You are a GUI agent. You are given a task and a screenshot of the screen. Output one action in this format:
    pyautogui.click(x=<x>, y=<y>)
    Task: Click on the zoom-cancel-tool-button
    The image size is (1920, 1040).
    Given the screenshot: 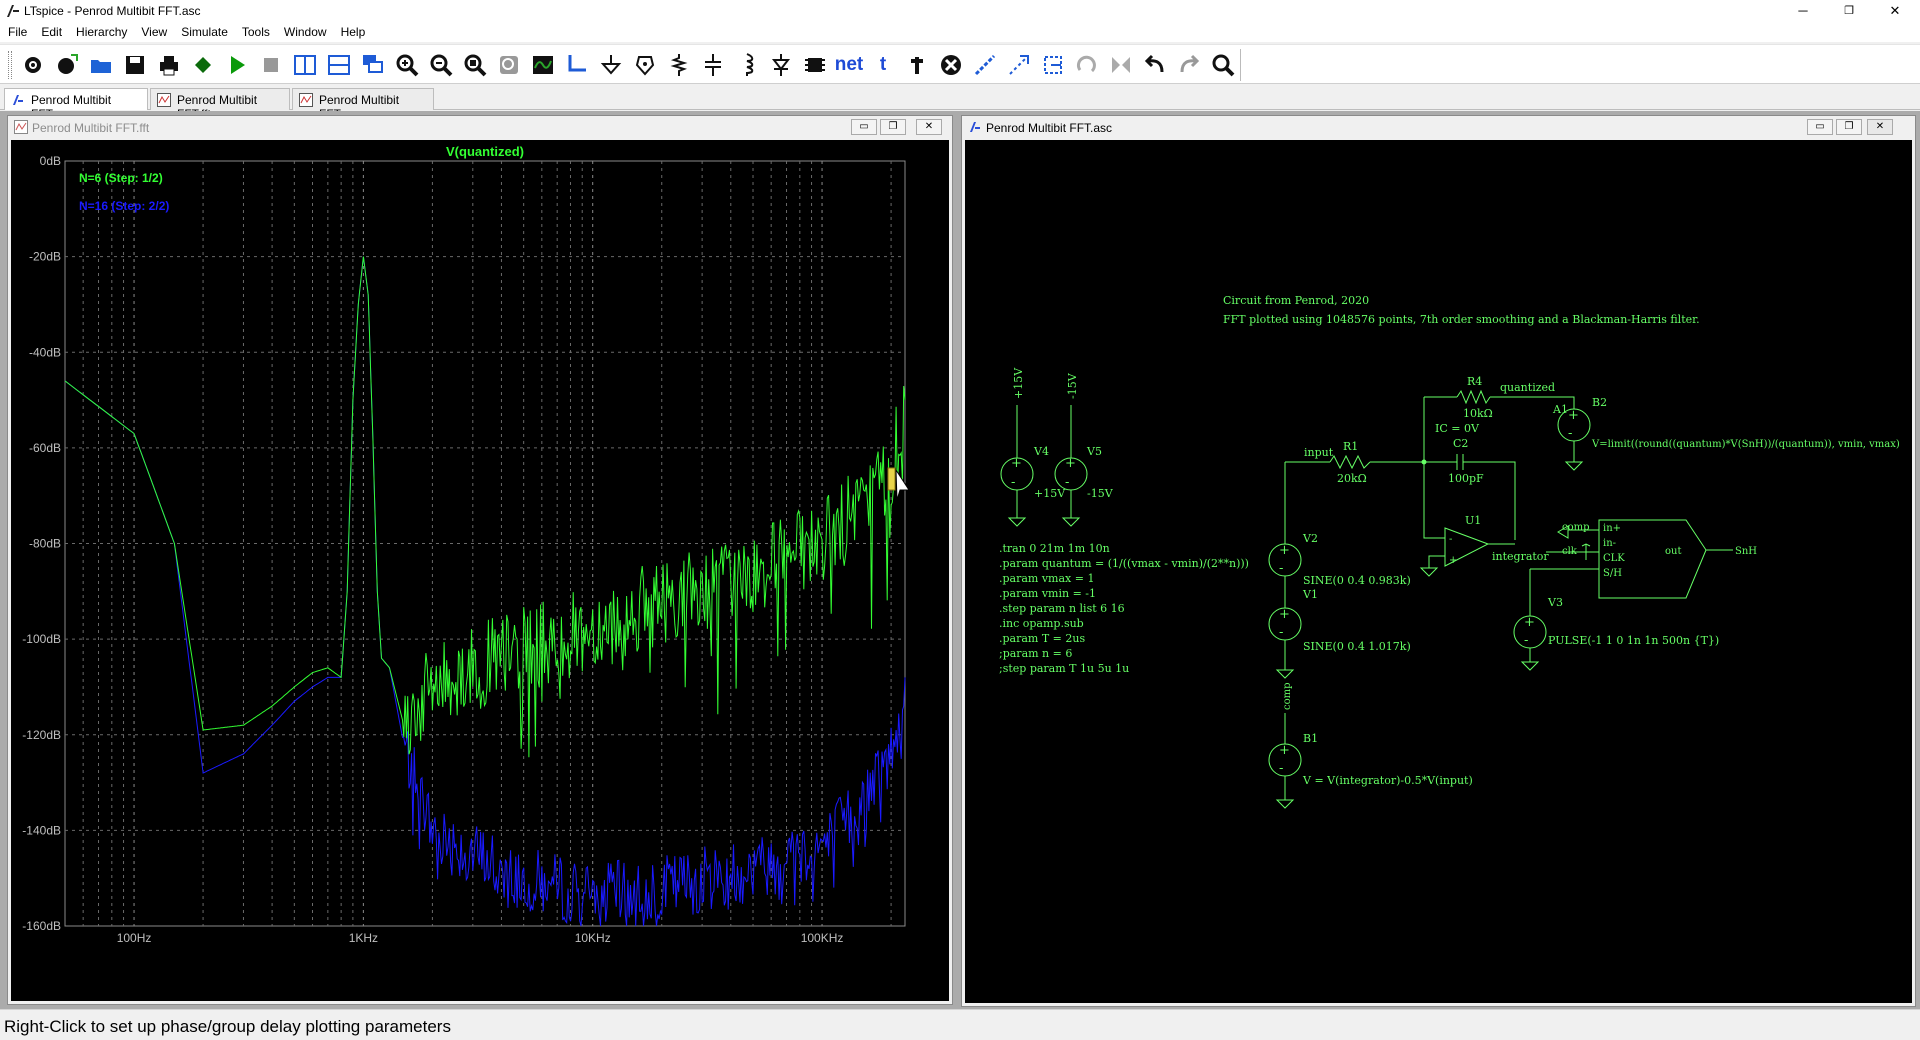 What is the action you would take?
    pyautogui.click(x=509, y=65)
    